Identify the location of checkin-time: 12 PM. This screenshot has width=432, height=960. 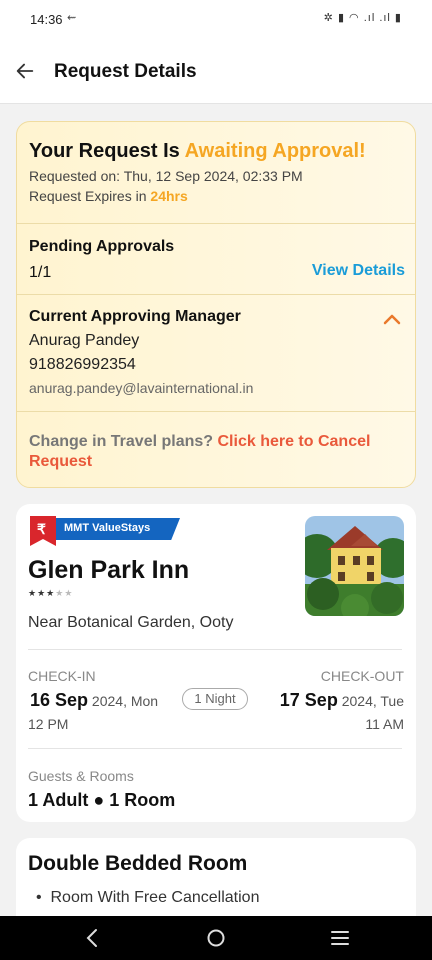
(48, 724).